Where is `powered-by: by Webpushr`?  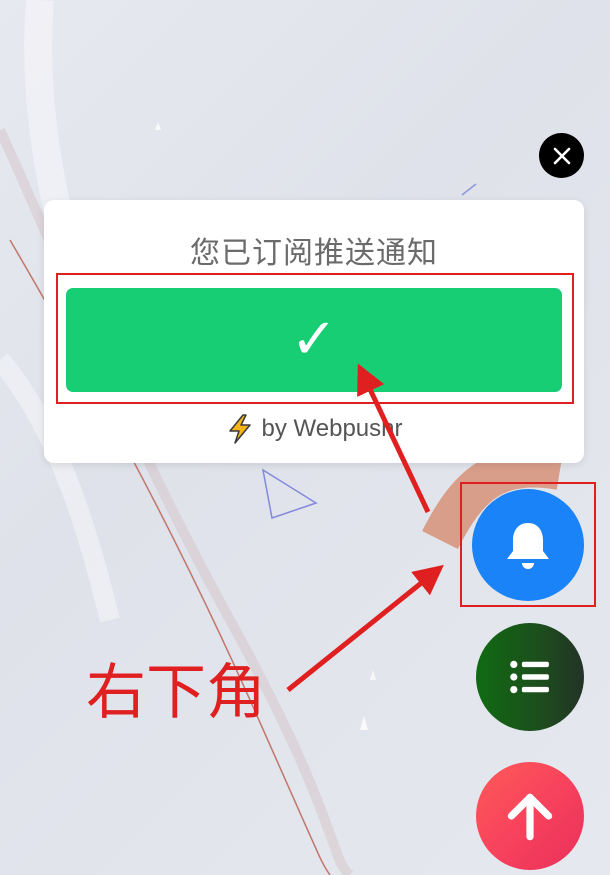 powered-by: by Webpushr is located at coordinates (314, 429).